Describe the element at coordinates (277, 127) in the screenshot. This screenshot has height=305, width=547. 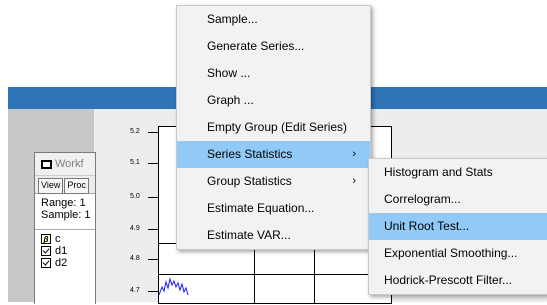
I see `menu-item-label: Empty Group (Edit Series)` at that location.